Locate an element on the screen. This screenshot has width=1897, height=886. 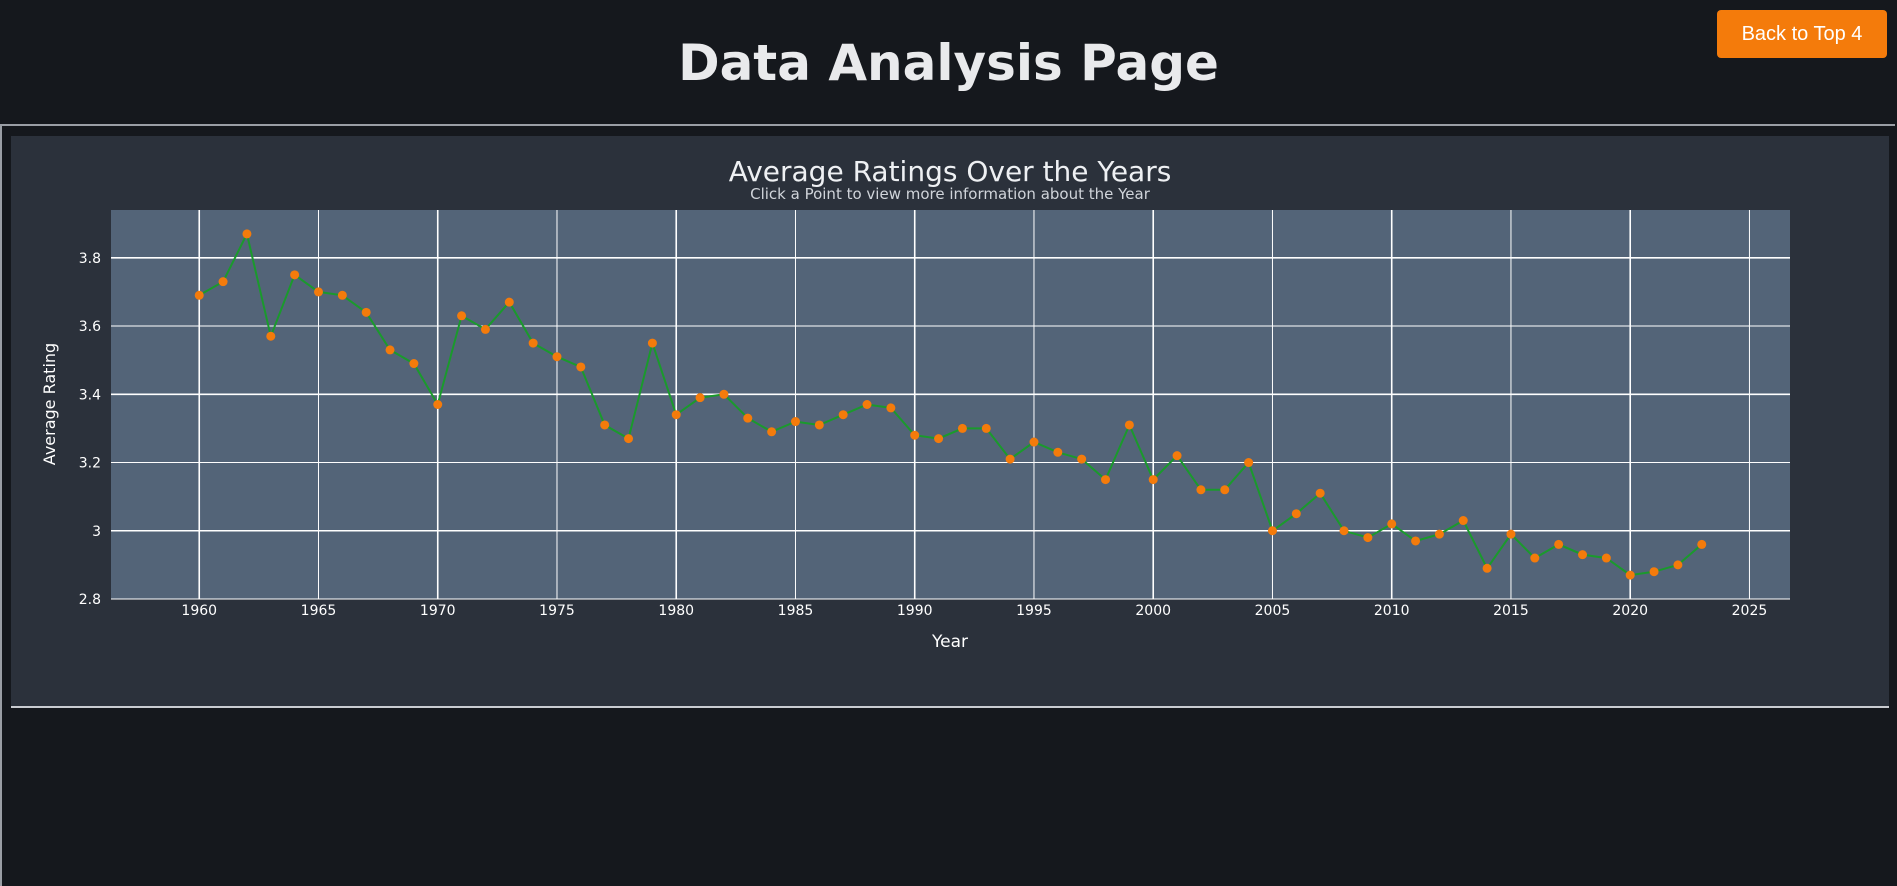
x-tick-label: 1980 is located at coordinates (676, 611).